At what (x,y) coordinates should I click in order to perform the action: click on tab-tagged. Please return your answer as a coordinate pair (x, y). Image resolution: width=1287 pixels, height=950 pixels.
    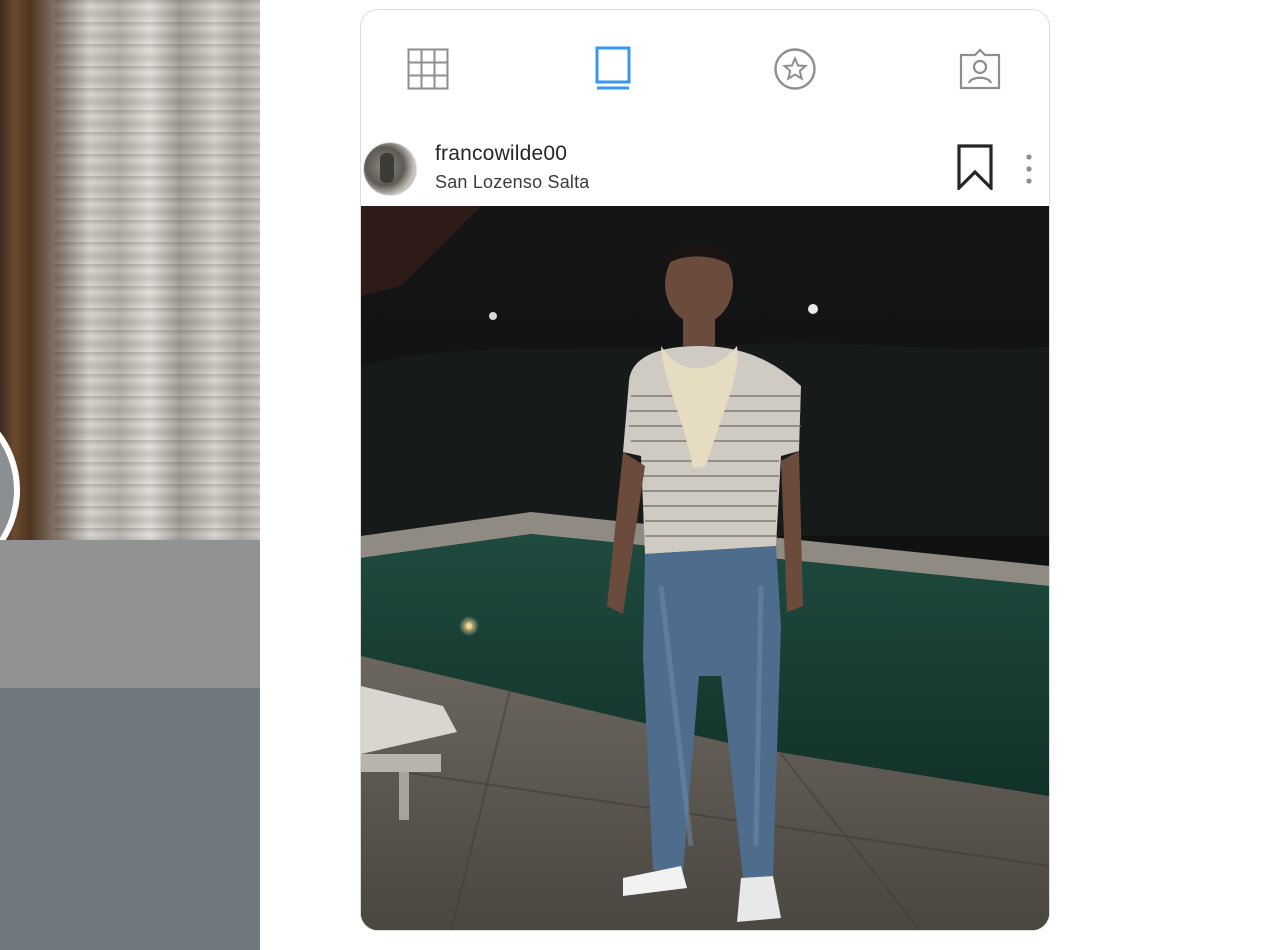
    Looking at the image, I should click on (980, 69).